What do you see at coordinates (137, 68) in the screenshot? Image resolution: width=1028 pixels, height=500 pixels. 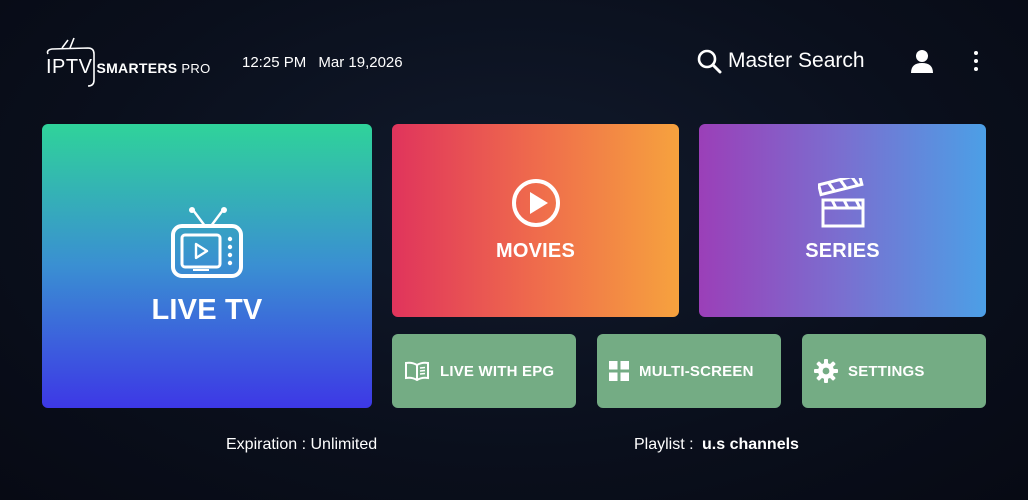 I see `logo-smarters-text: SMARTERS` at bounding box center [137, 68].